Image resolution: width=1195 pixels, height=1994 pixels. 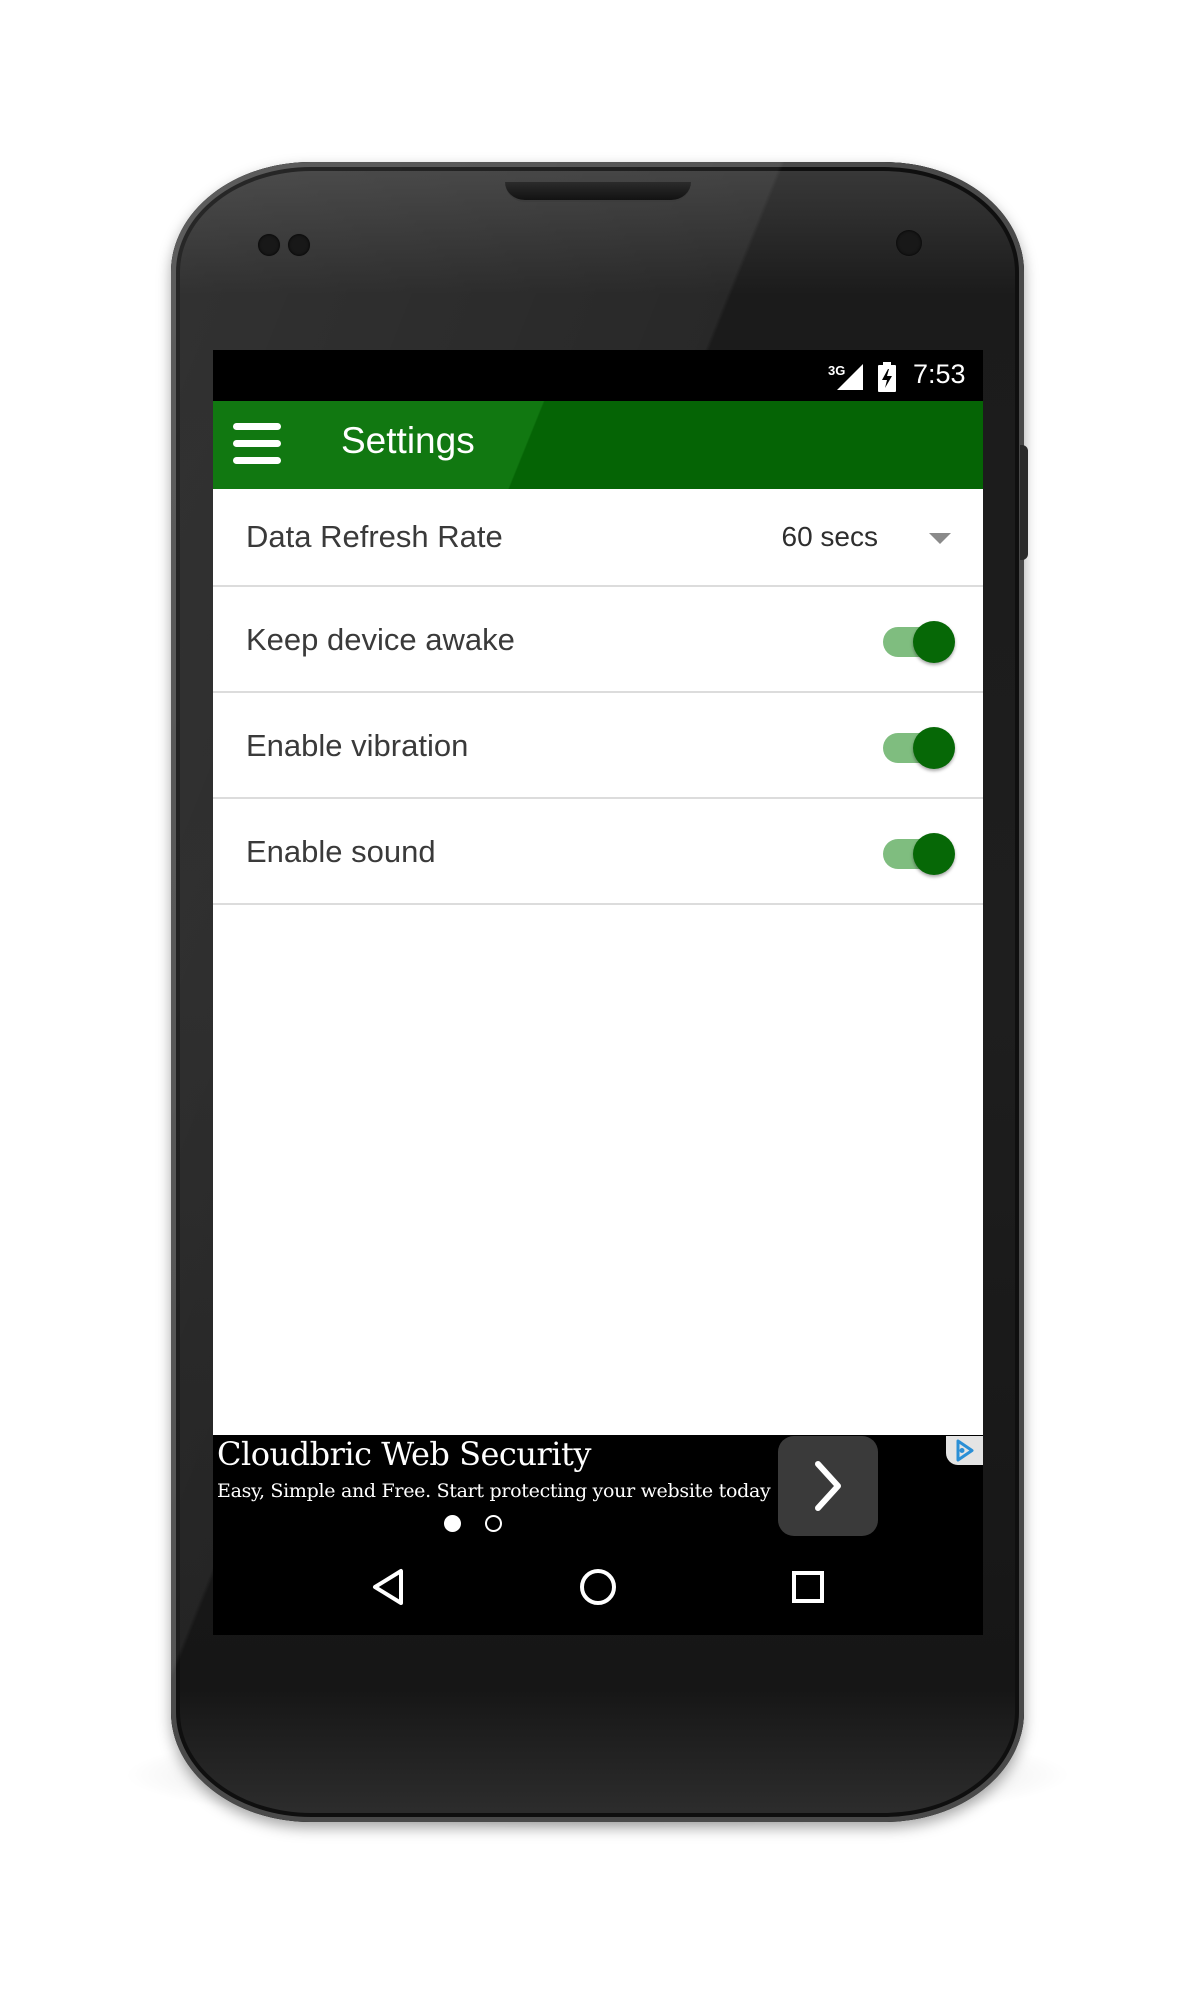 I want to click on power-button, so click(x=1024, y=502).